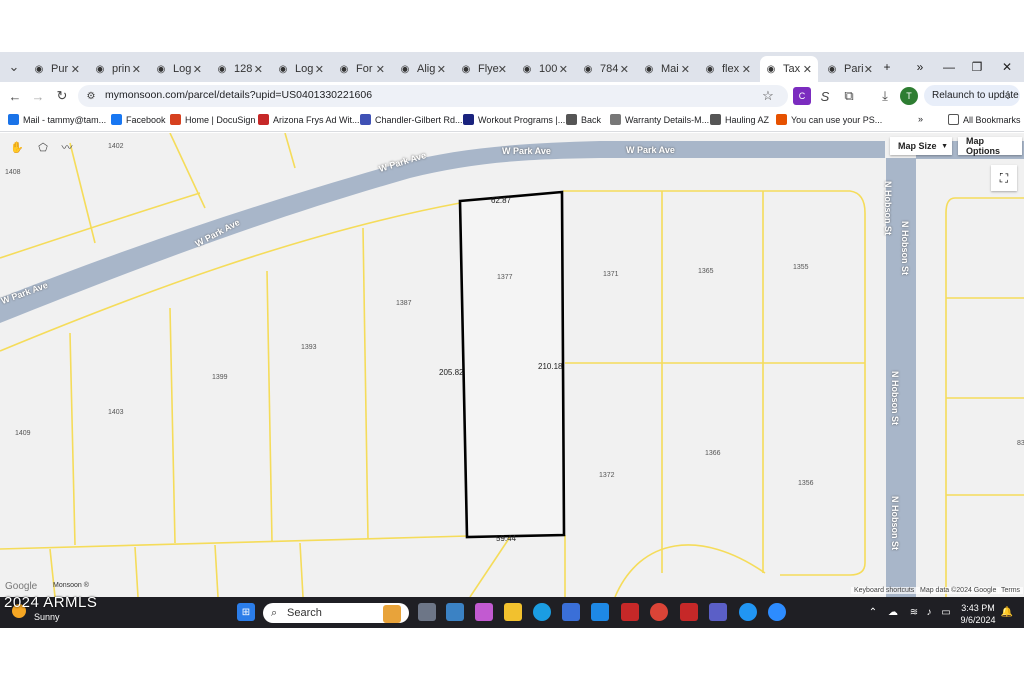 The height and width of the screenshot is (683, 1024). I want to click on tab: ◉ For ✕, so click(362, 69).